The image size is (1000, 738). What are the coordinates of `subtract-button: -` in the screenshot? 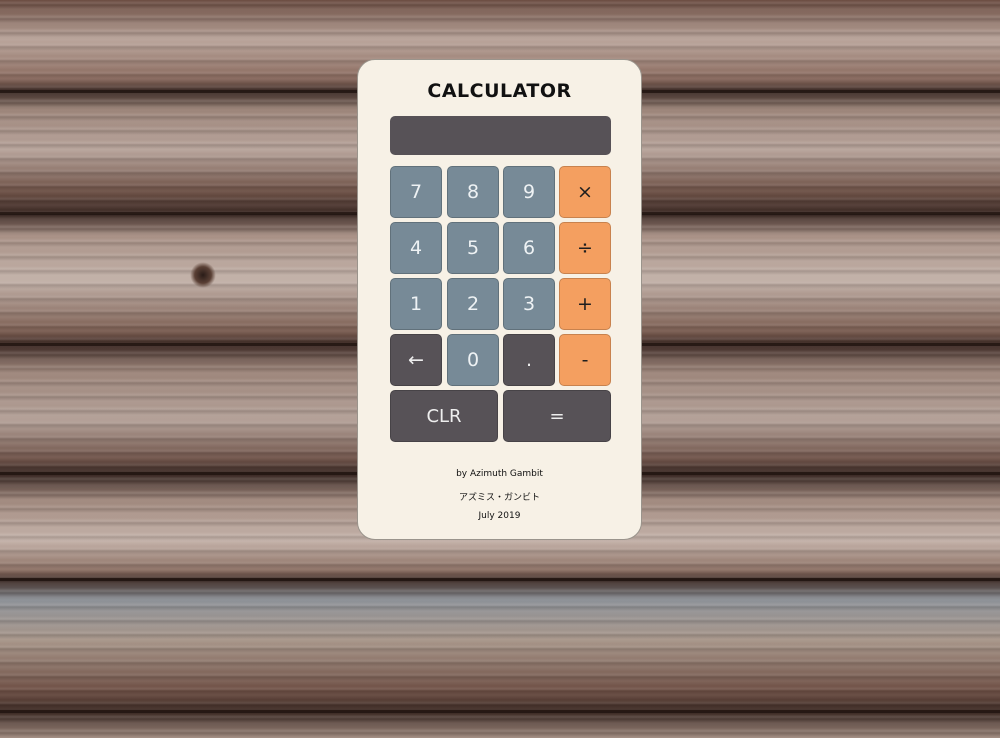 It's located at (585, 360).